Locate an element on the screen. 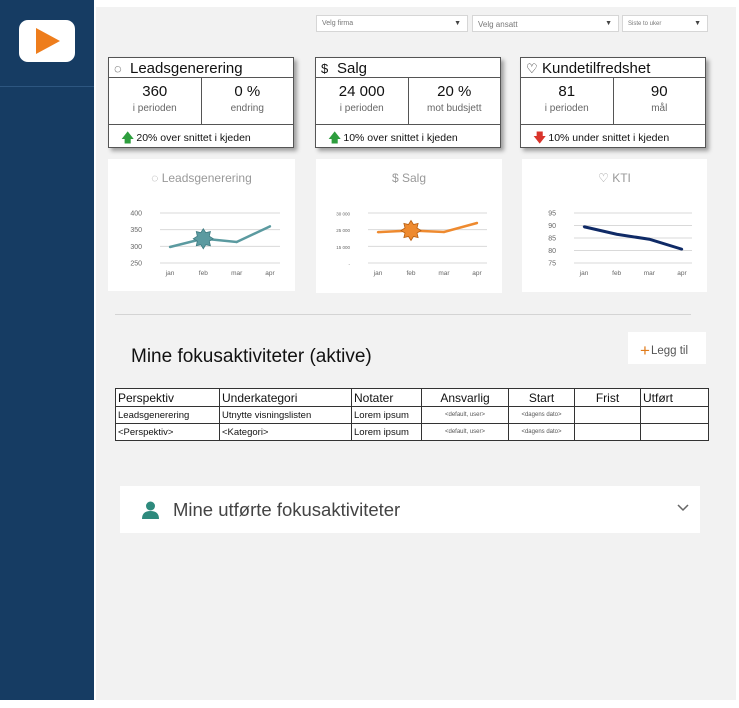 The height and width of the screenshot is (708, 739). section-title: Mine fokusaktiviteter (aktive) is located at coordinates (251, 356).